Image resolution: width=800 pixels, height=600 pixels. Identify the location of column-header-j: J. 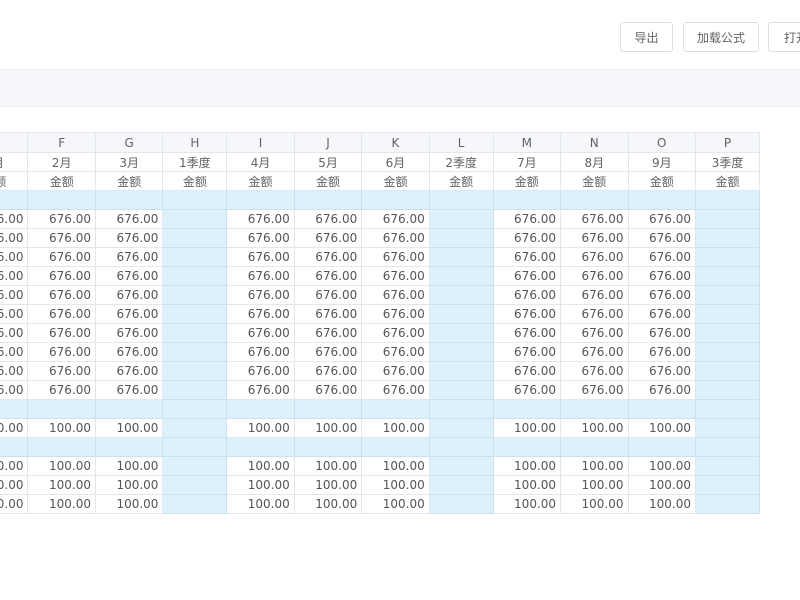
(328, 142).